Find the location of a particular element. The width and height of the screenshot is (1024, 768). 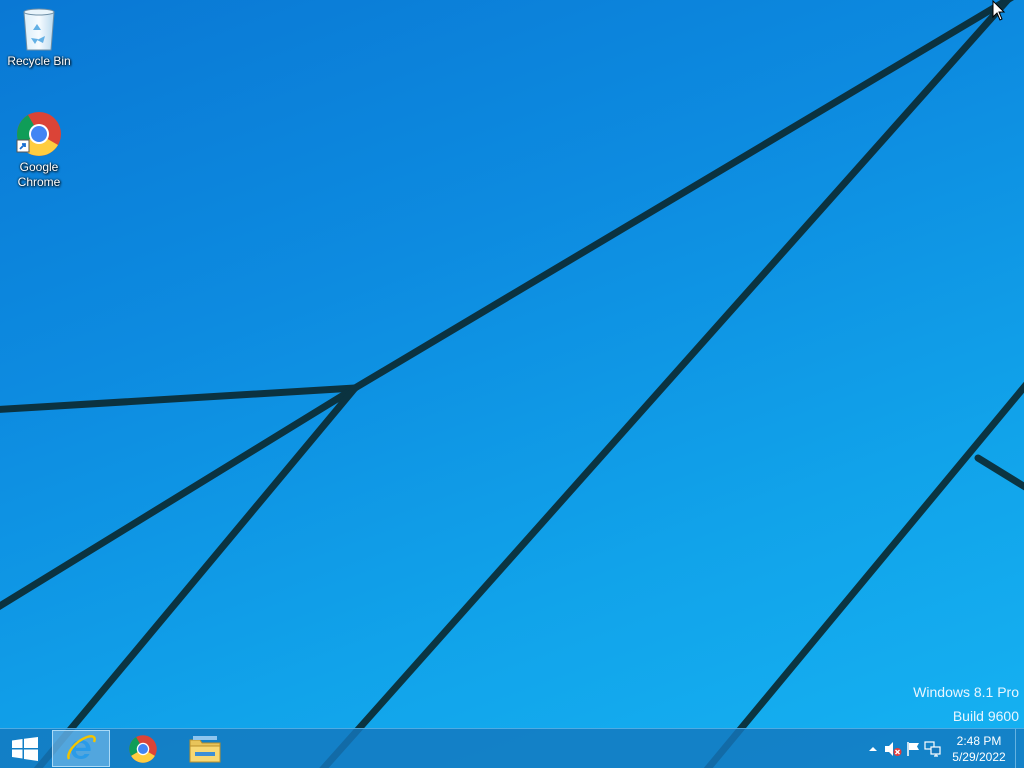

taskbar-file-explorer-button is located at coordinates (205, 748).